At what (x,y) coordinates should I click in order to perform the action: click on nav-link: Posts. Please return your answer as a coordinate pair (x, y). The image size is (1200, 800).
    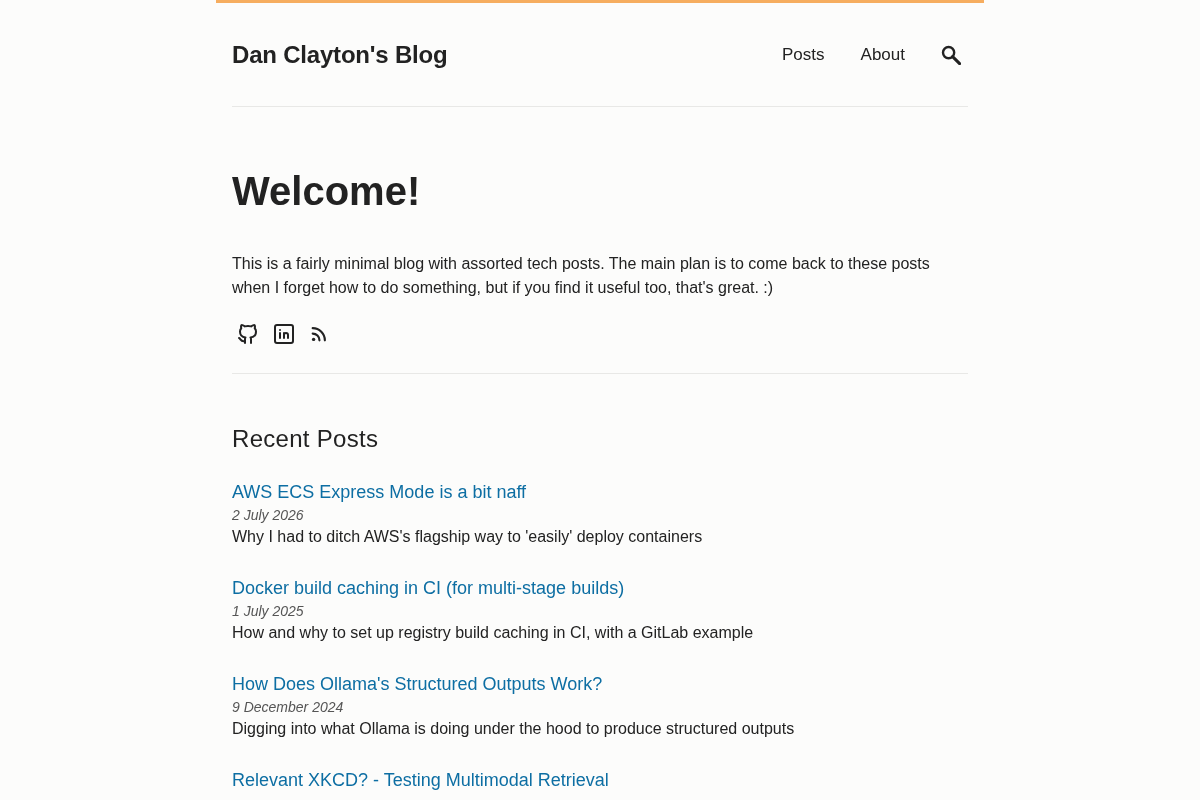
    Looking at the image, I should click on (803, 54).